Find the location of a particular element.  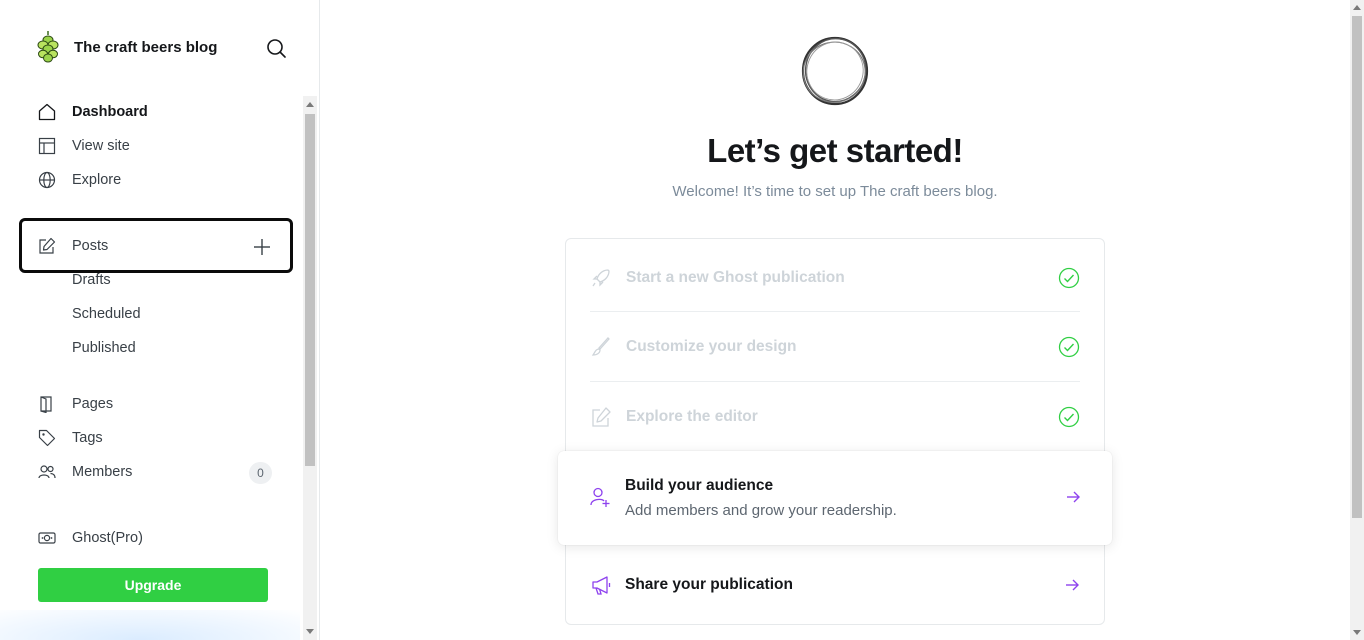

nav-ghost-pro: Ghost(Pro) is located at coordinates (90, 538).